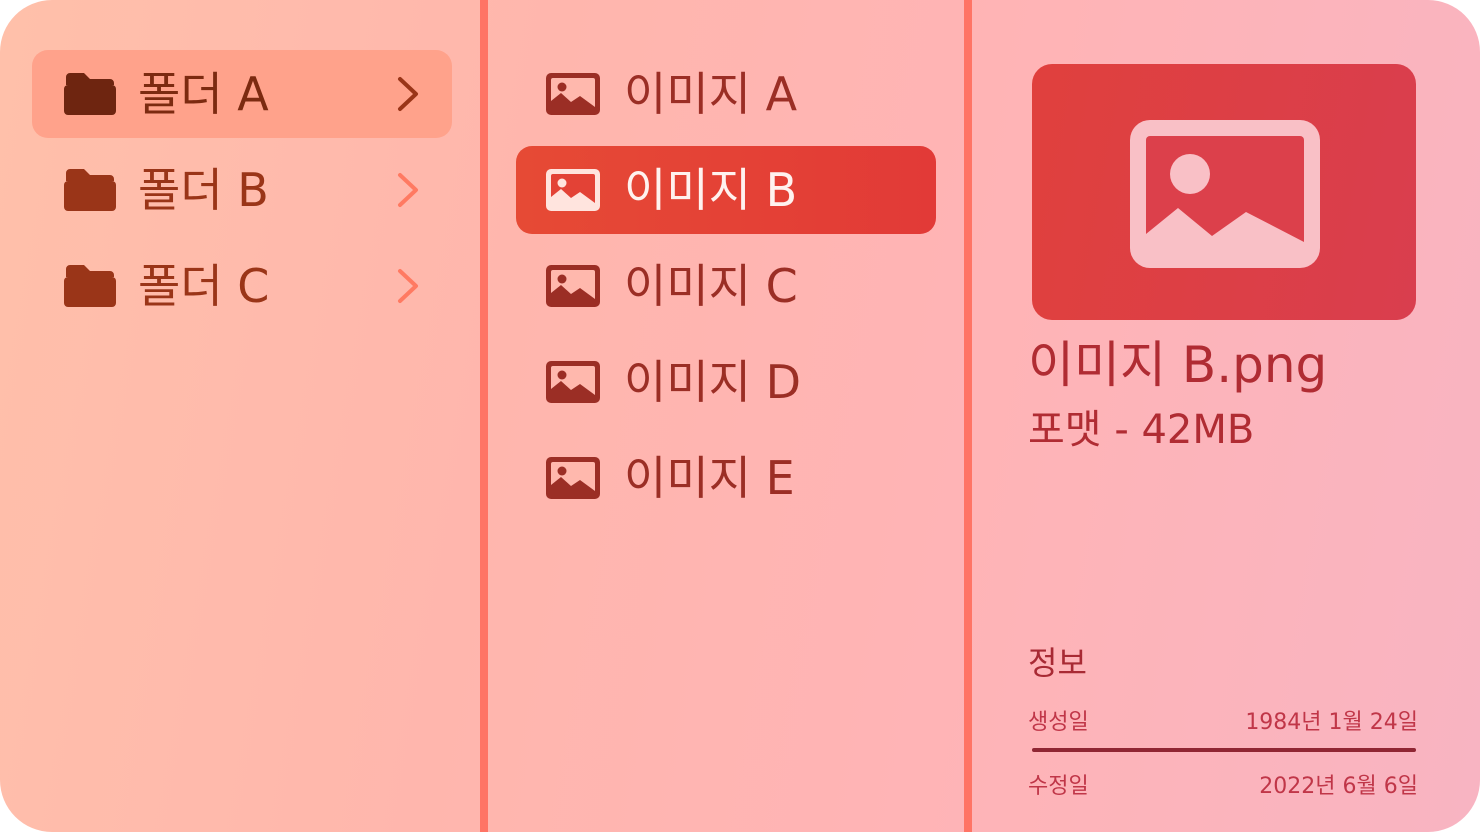 The image size is (1480, 832). Describe the element at coordinates (1178, 365) in the screenshot. I see `file-name: 이미지 B.png` at that location.